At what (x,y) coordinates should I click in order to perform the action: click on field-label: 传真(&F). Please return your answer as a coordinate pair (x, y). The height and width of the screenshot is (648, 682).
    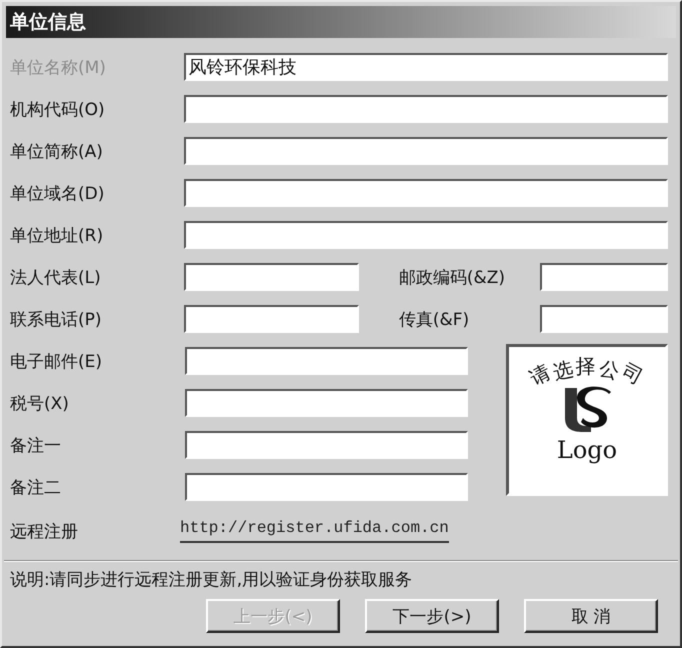
    Looking at the image, I should click on (434, 319).